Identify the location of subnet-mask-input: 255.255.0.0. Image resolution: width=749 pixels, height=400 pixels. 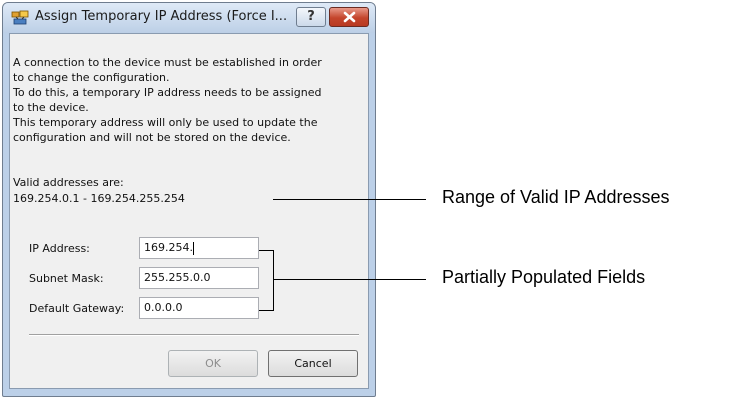
(199, 278).